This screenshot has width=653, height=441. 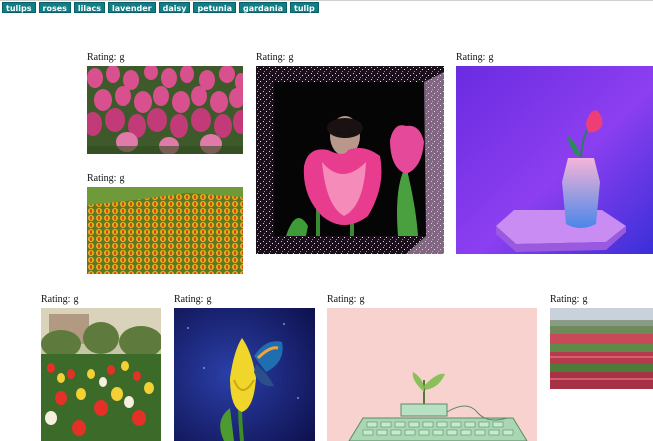 What do you see at coordinates (601, 348) in the screenshot?
I see `tulip-fields-landscape-image` at bounding box center [601, 348].